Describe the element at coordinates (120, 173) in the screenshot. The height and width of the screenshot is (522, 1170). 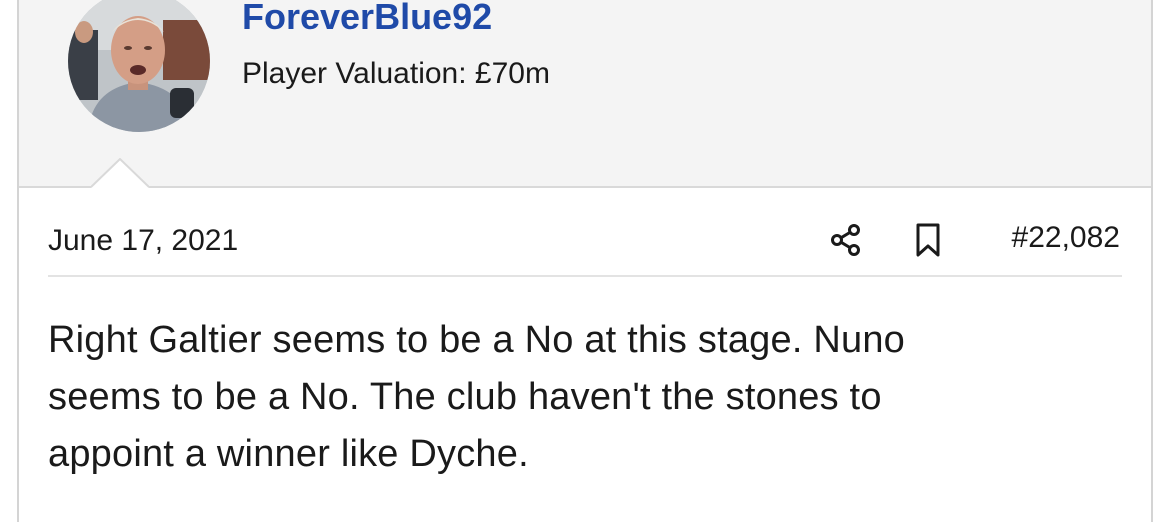
I see `avatar-pointer-notch` at that location.